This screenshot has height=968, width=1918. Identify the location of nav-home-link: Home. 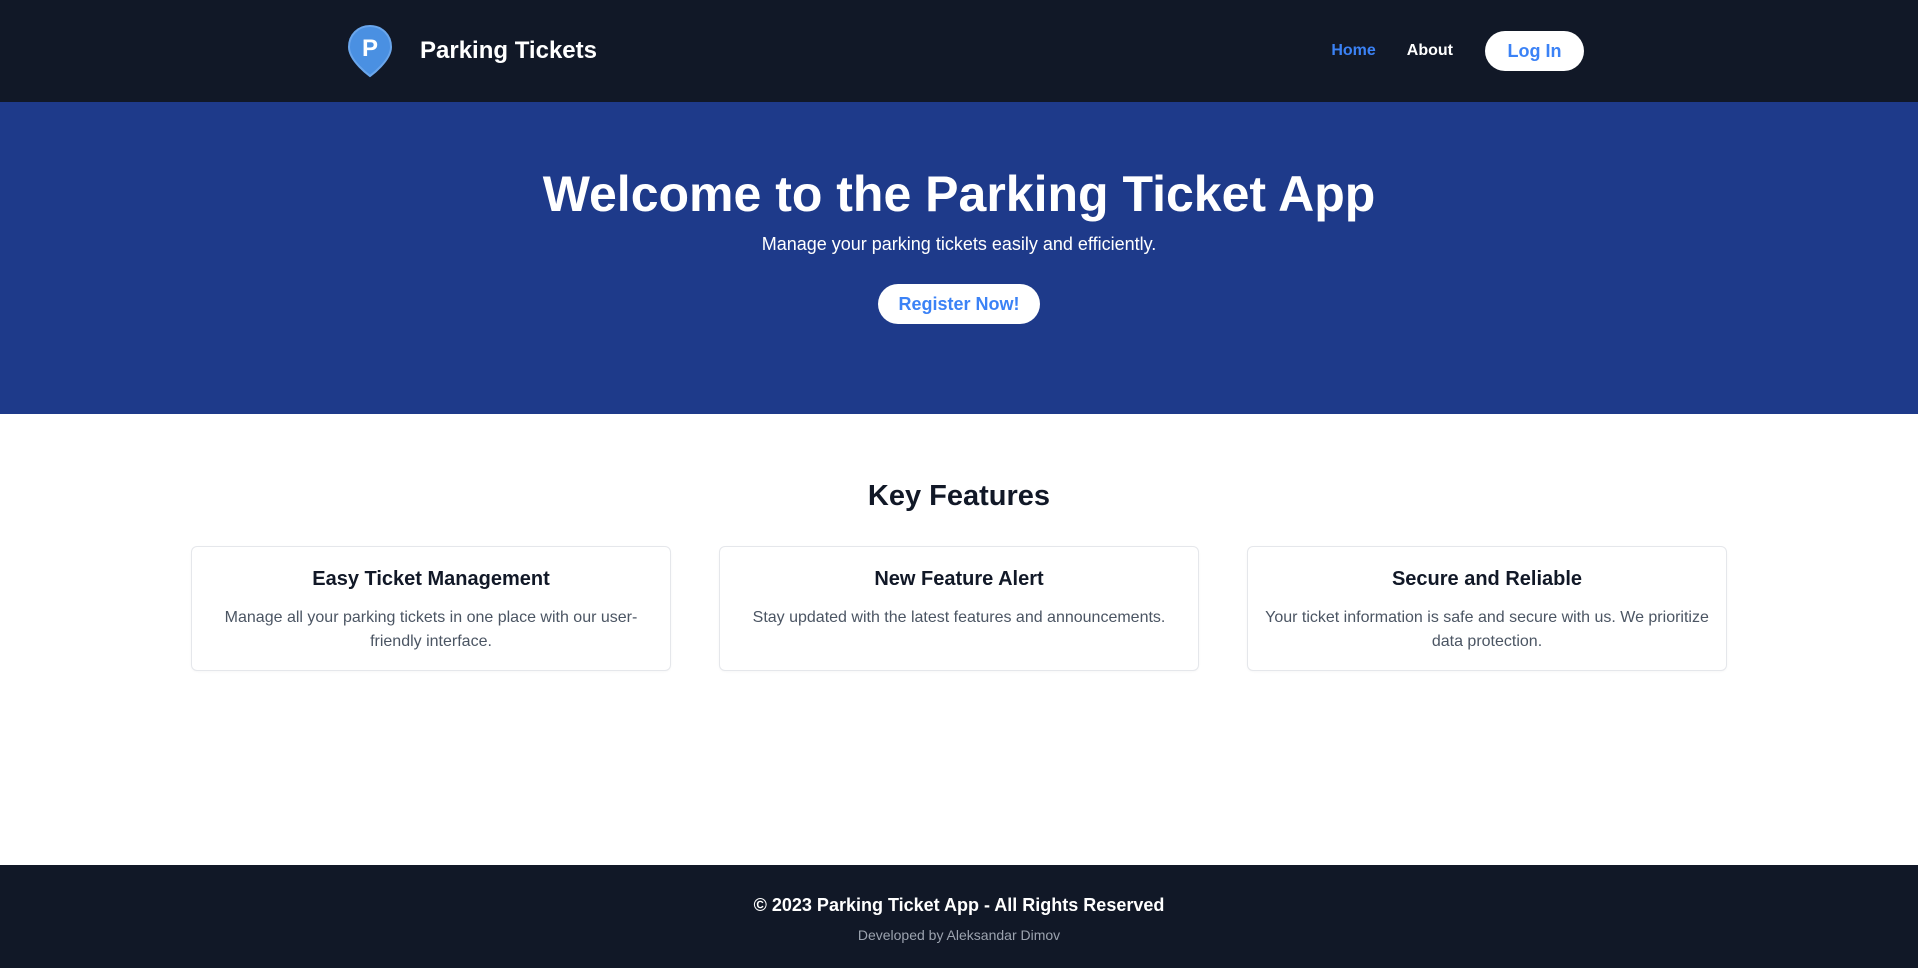
(1353, 51).